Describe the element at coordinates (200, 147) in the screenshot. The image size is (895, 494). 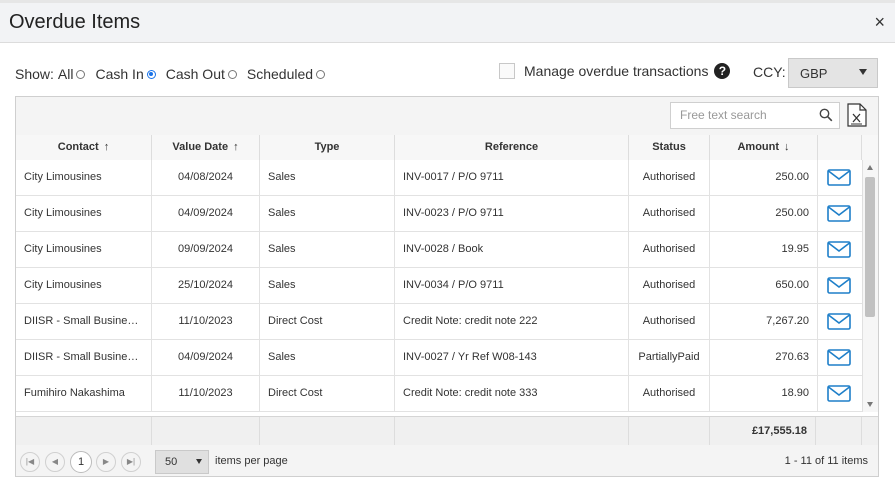
I see `column-header-value-date-label: Value Date` at that location.